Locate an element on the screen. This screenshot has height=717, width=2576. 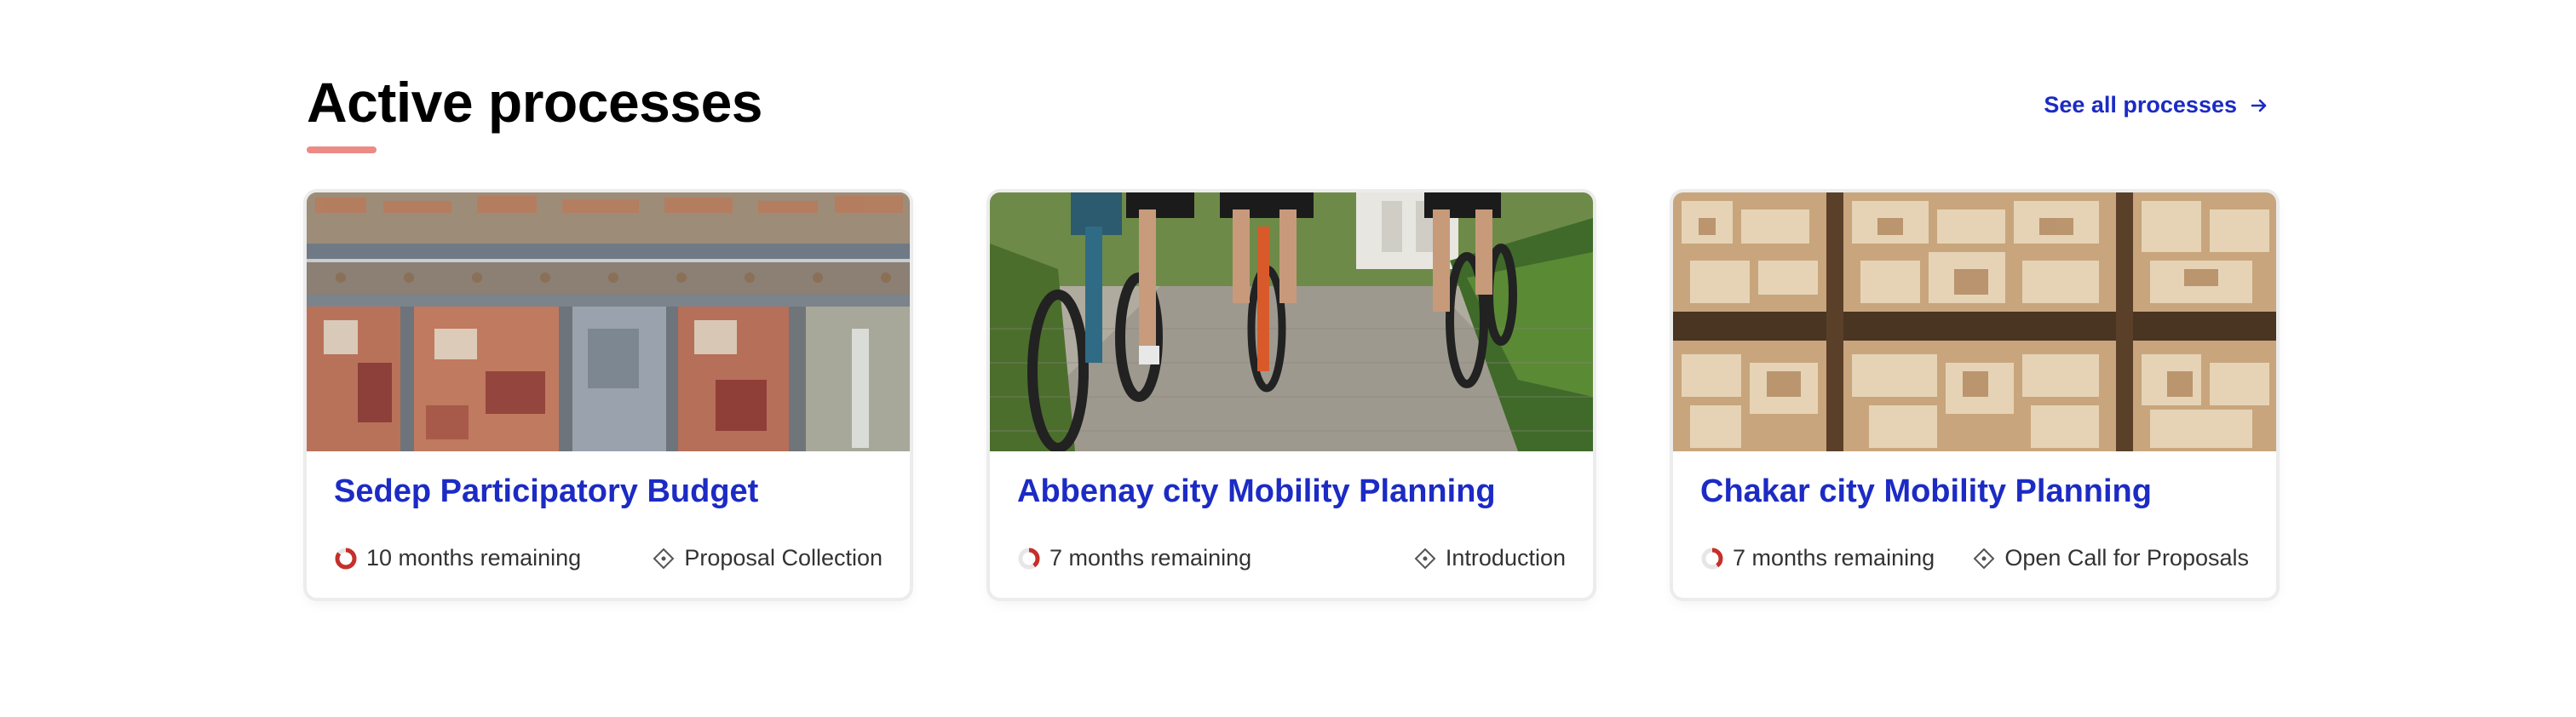
phase-label: Proposal Collection is located at coordinates (784, 558).